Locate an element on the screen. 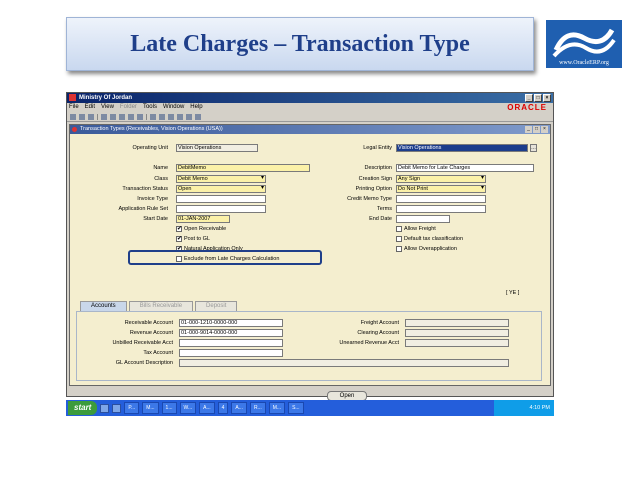  post-to-gl-checkbox: ✔ Post to GL is located at coordinates (193, 239).